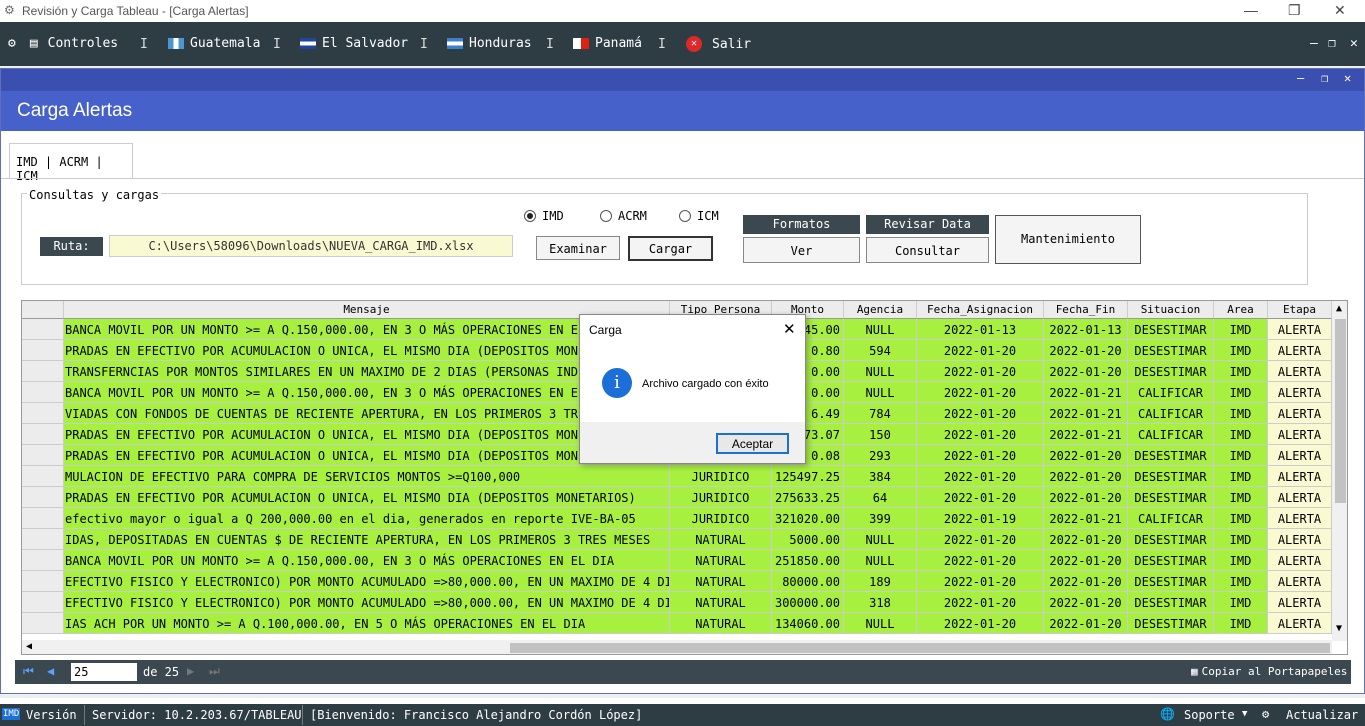 The width and height of the screenshot is (1365, 726). What do you see at coordinates (1241, 310) in the screenshot?
I see `column-header: Area` at bounding box center [1241, 310].